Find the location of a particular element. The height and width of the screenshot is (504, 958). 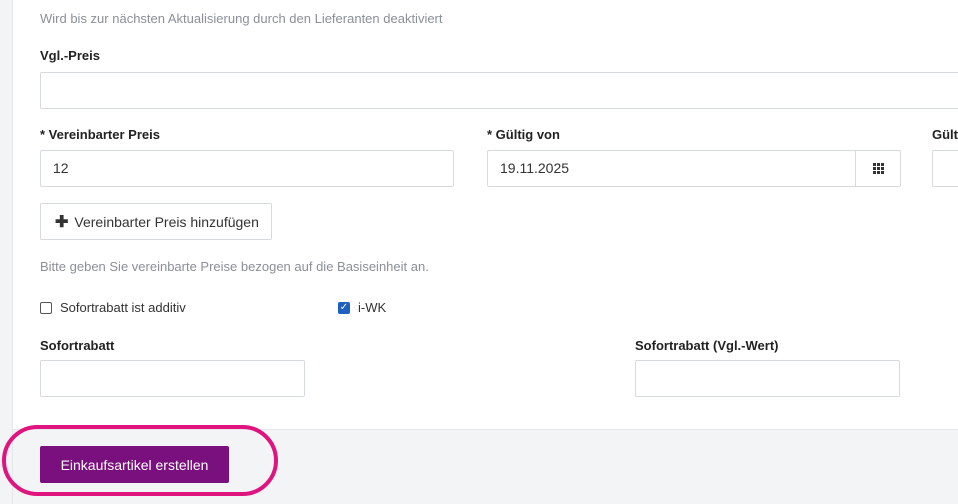

gueltig-von-label: * Gültig von is located at coordinates (523, 134).